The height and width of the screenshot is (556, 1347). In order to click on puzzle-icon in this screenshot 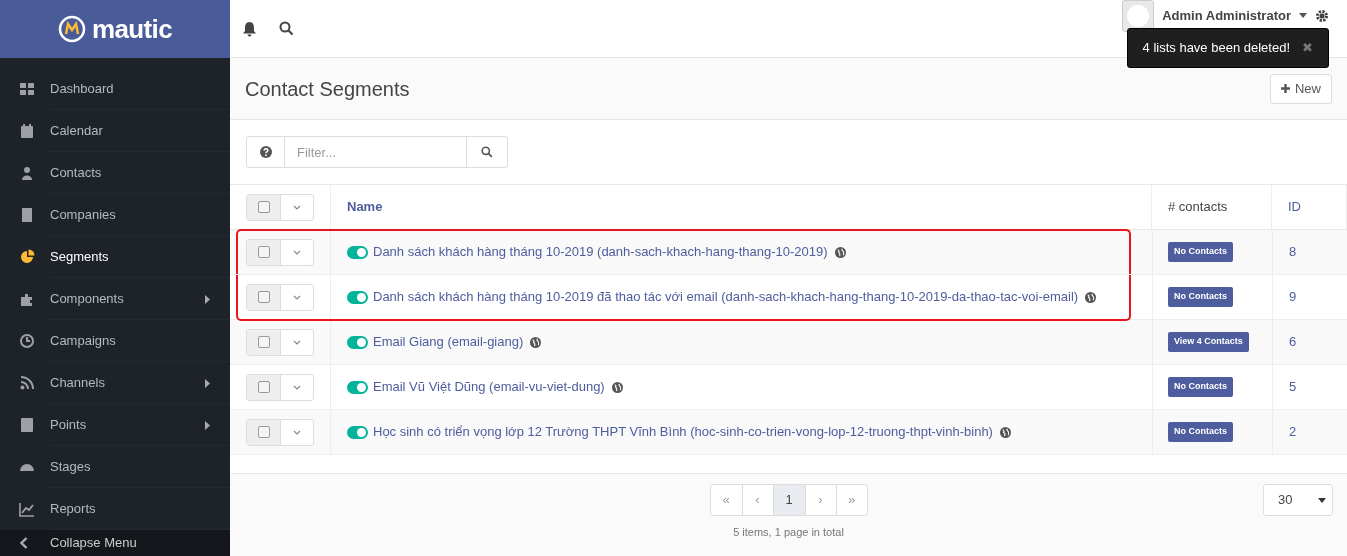, I will do `click(27, 299)`.